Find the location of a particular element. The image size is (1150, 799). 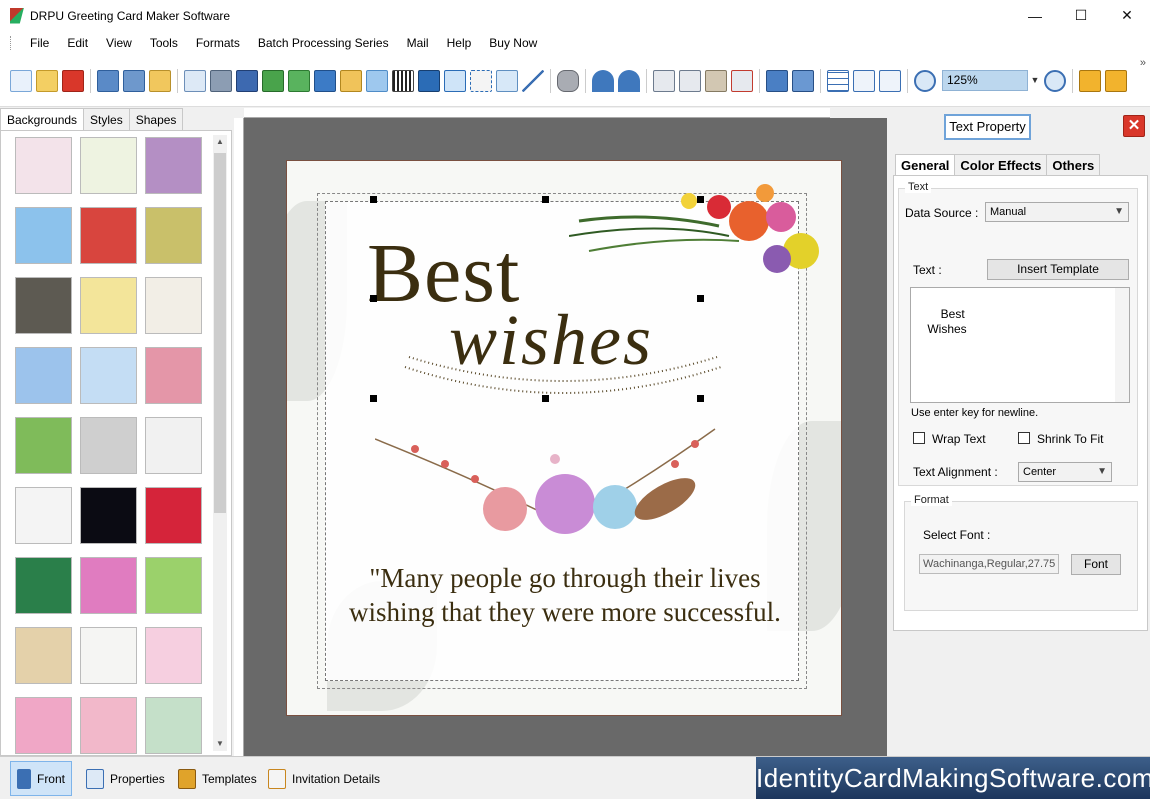

text-art-icon is located at coordinates (429, 80).